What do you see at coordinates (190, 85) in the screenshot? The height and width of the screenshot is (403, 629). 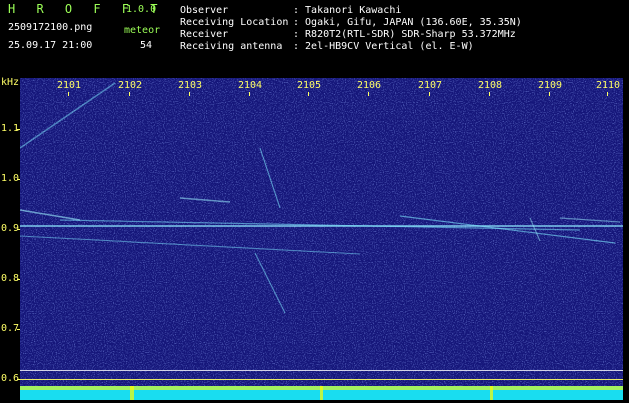 I see `x-tick-label: 2103` at bounding box center [190, 85].